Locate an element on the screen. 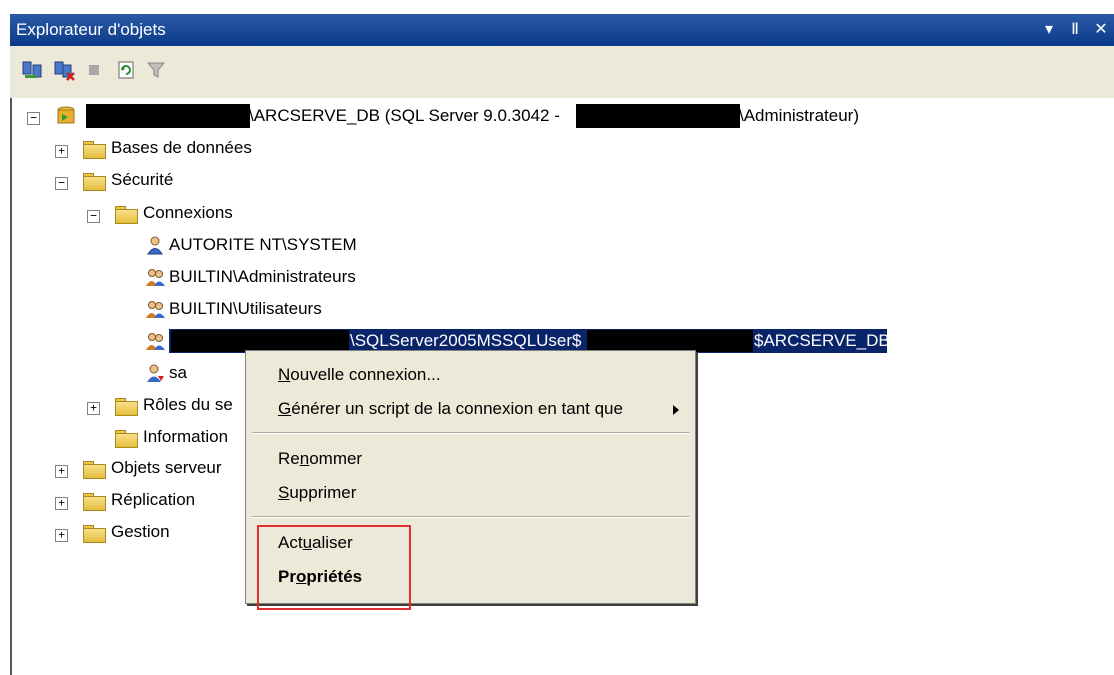  accesskey: o is located at coordinates (301, 576).